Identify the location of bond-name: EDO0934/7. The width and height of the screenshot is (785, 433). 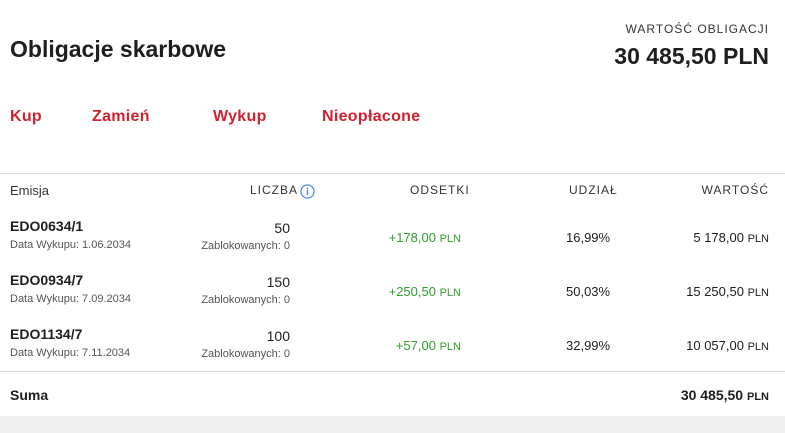
(47, 280).